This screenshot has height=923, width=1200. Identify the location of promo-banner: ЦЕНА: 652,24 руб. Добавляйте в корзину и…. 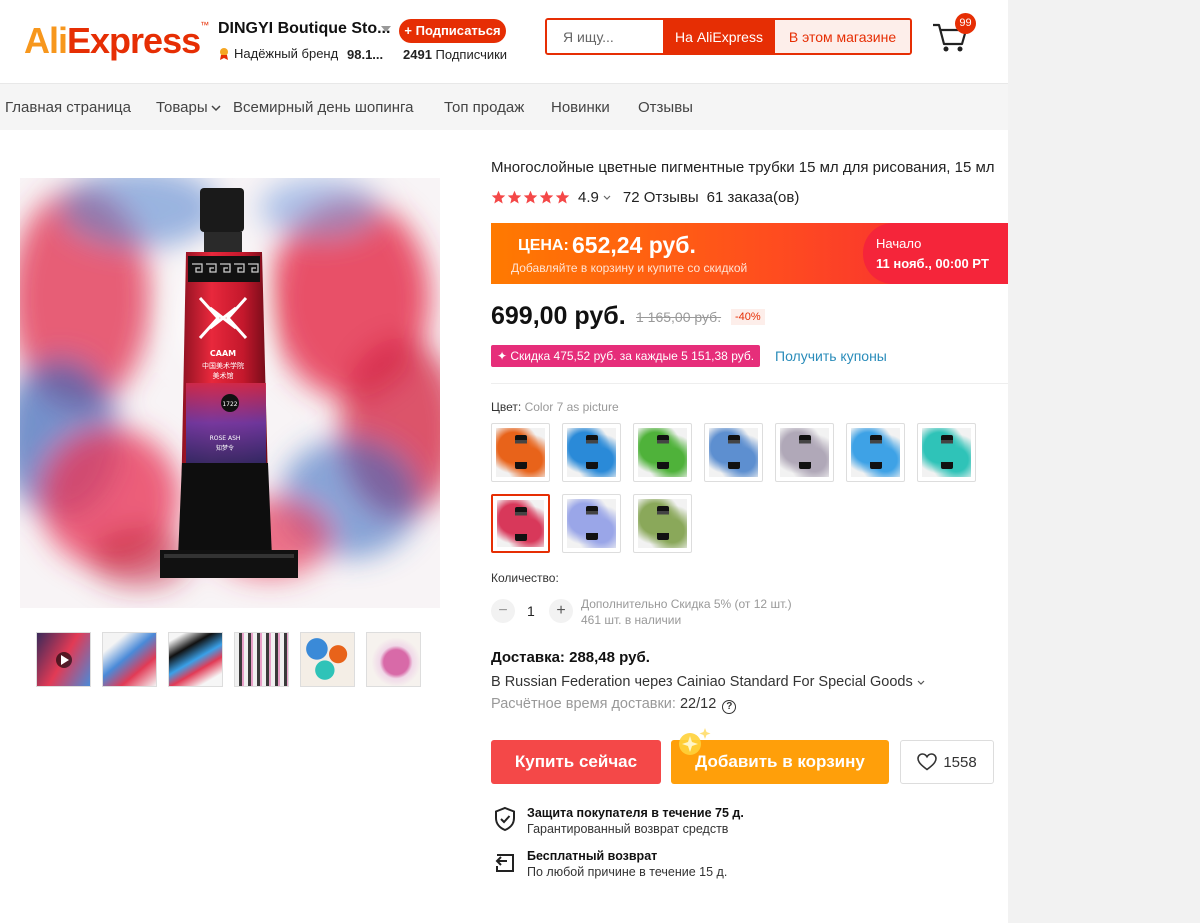
(749, 253).